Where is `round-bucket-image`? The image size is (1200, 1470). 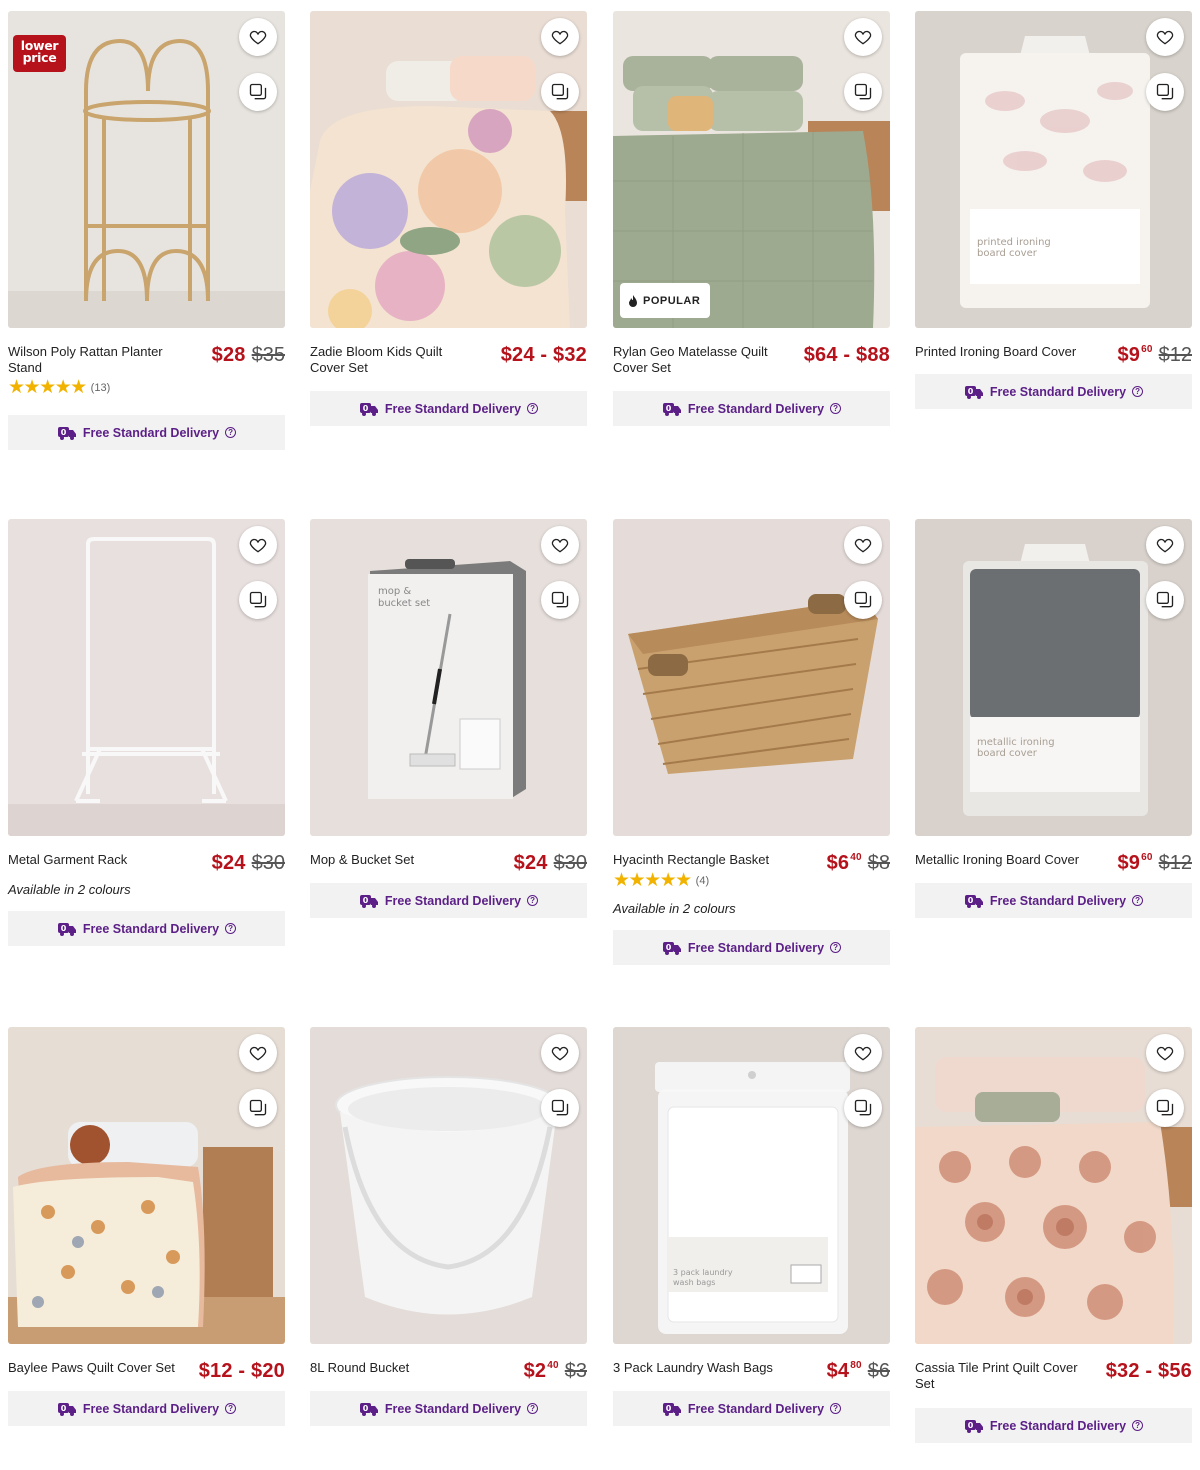
round-bucket-image is located at coordinates (448, 1185).